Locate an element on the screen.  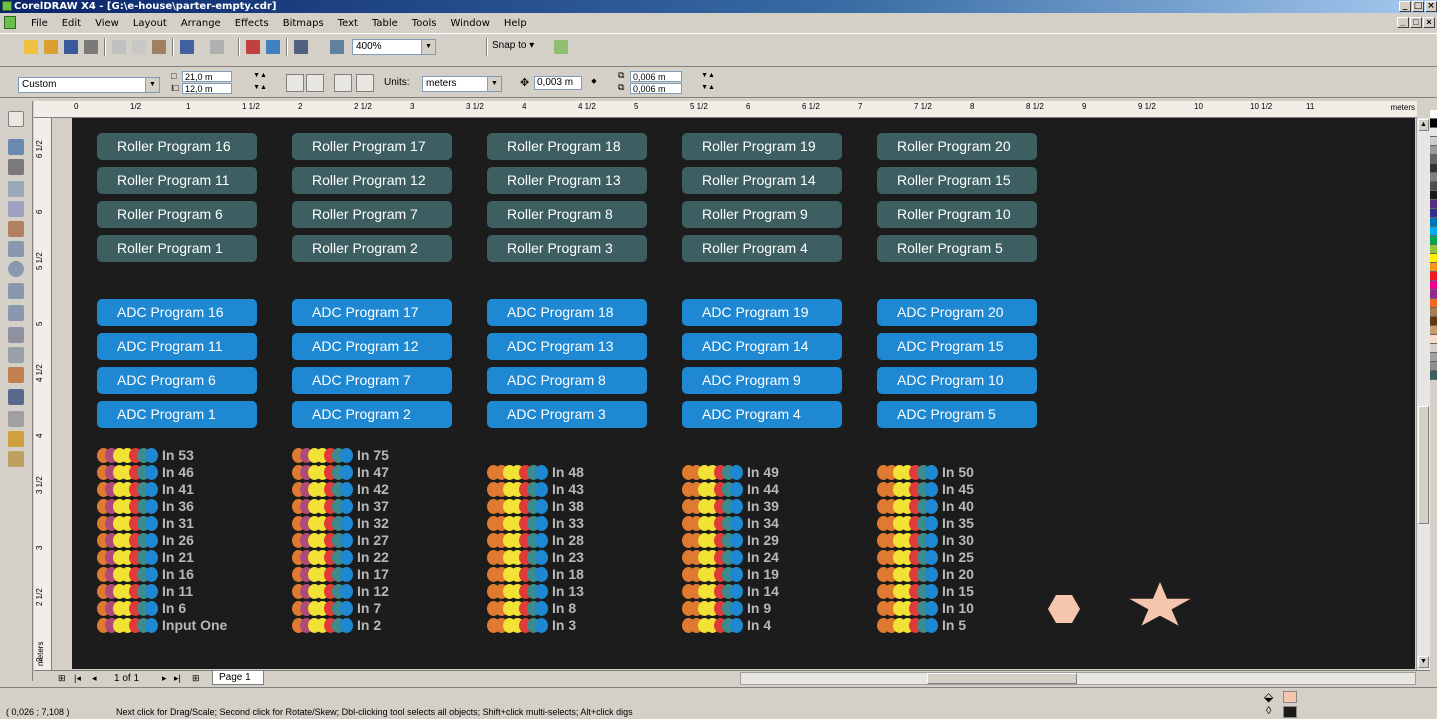
vertical-ruler: 6 1/2 6 5 1/2 5 4 1/2 4 3 1/2 3 2 1/2 2 meters is located at coordinates (43, 394).